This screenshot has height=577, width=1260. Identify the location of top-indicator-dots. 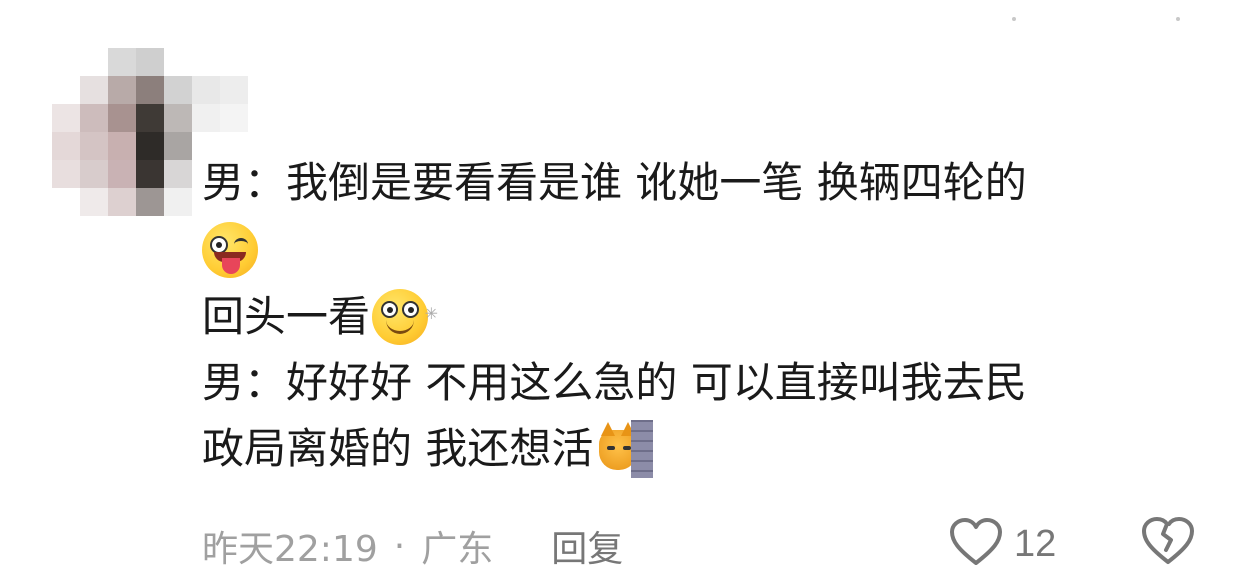
(1016, 15).